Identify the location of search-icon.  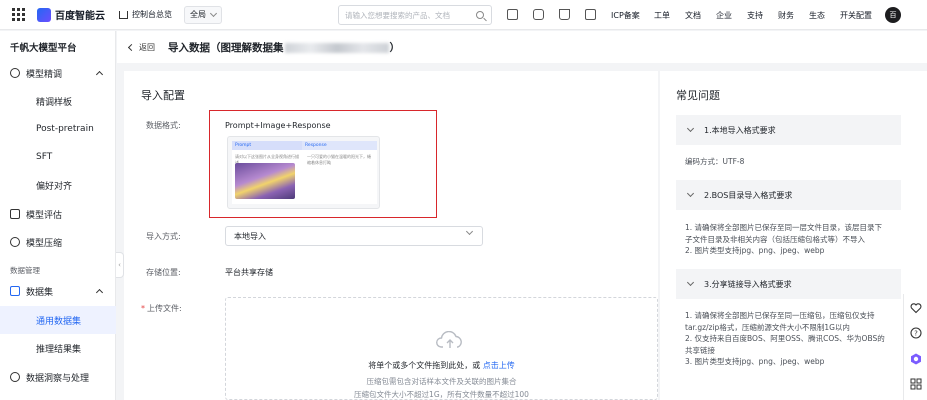
(480, 15).